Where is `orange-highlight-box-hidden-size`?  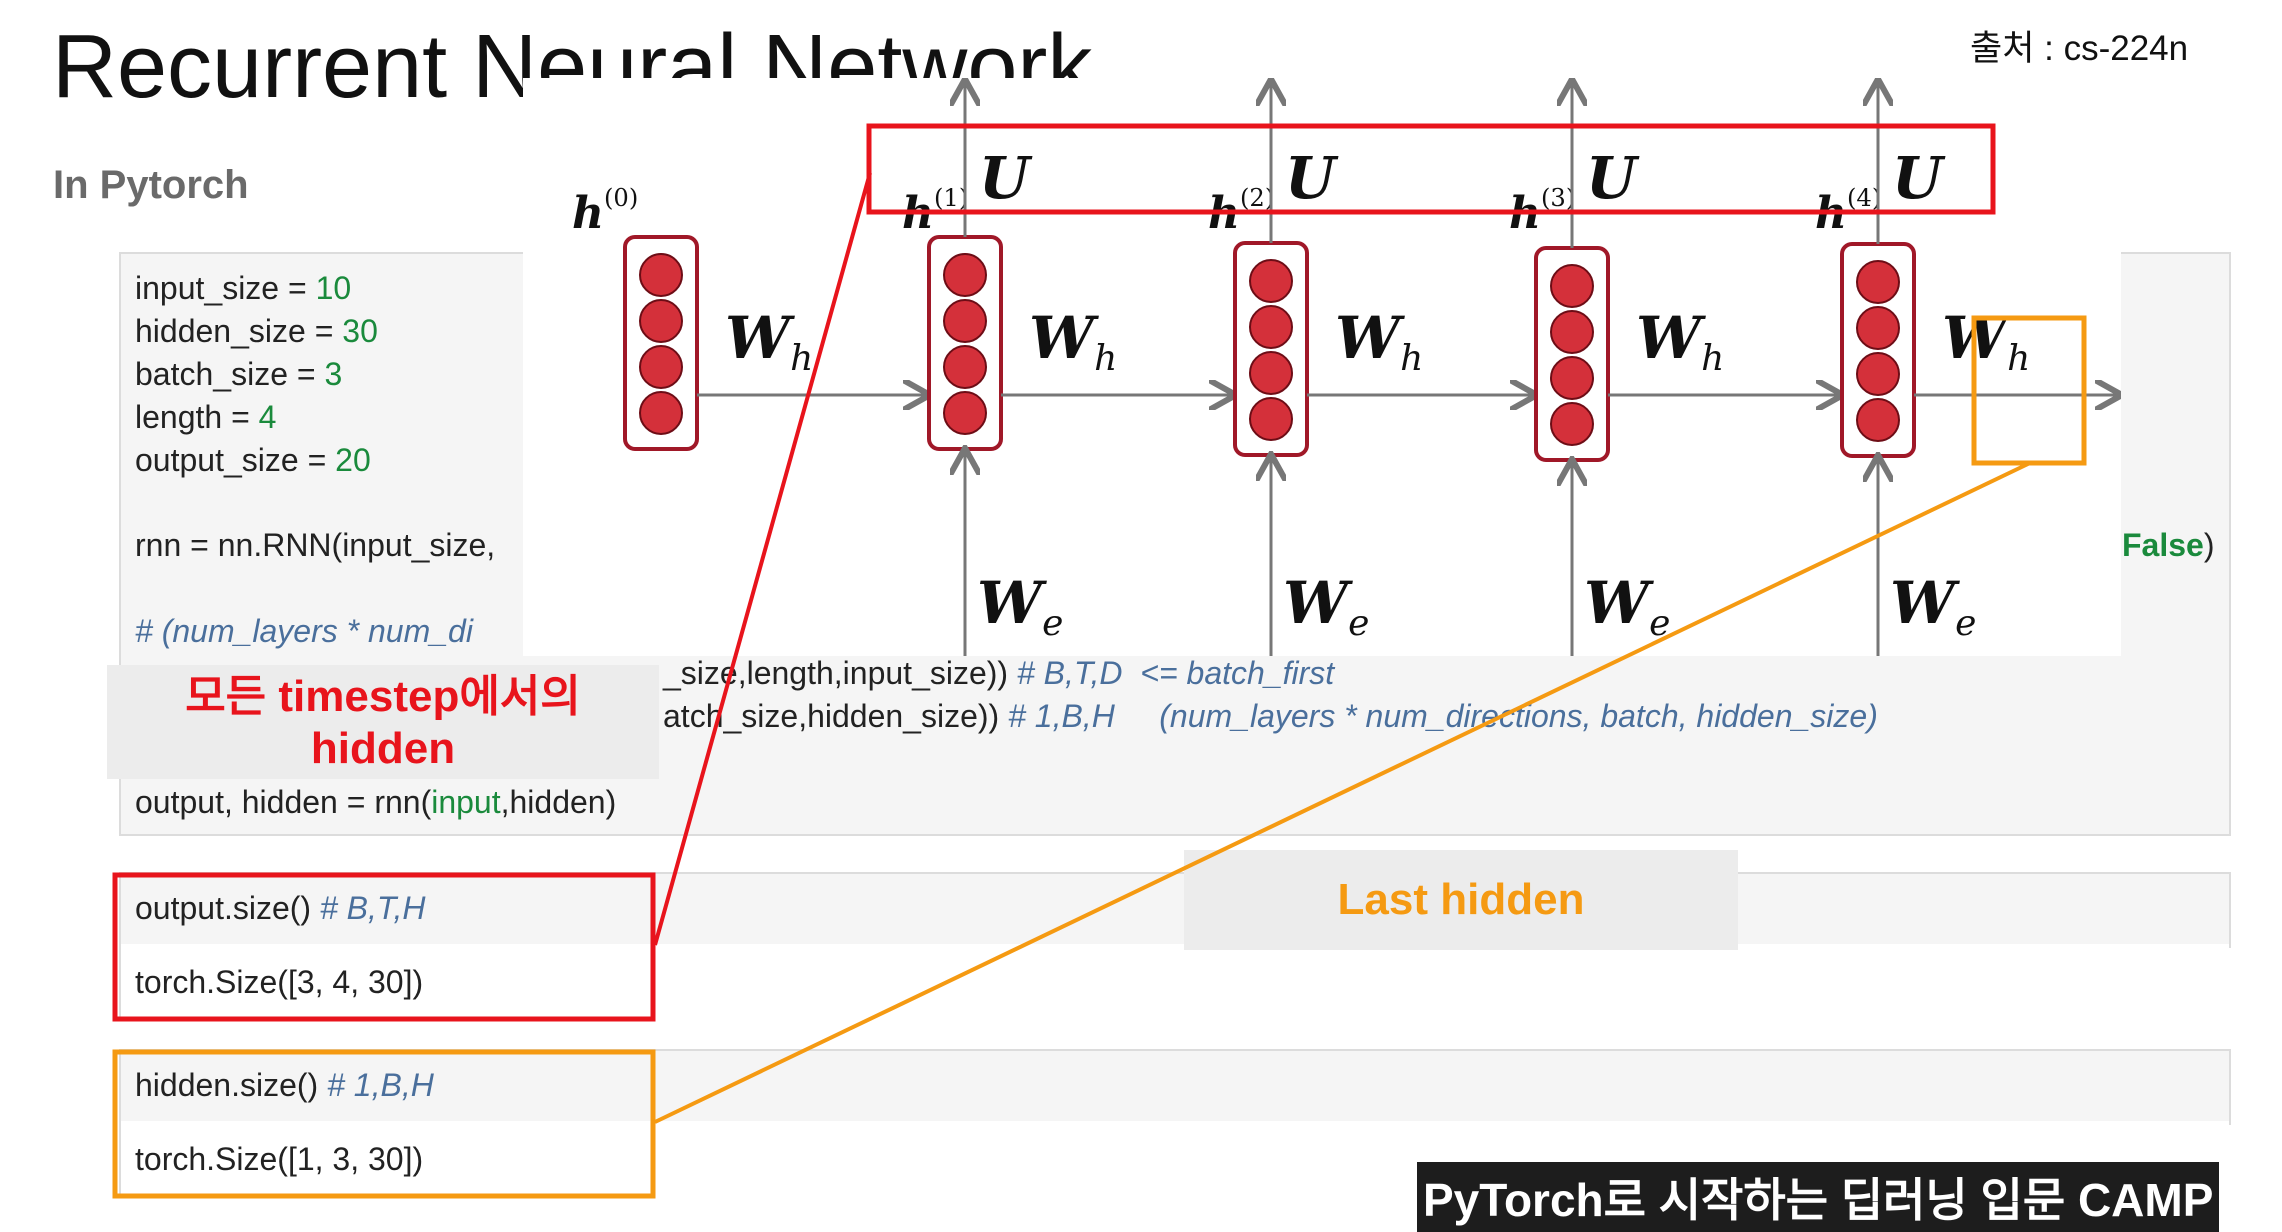 orange-highlight-box-hidden-size is located at coordinates (384, 1124).